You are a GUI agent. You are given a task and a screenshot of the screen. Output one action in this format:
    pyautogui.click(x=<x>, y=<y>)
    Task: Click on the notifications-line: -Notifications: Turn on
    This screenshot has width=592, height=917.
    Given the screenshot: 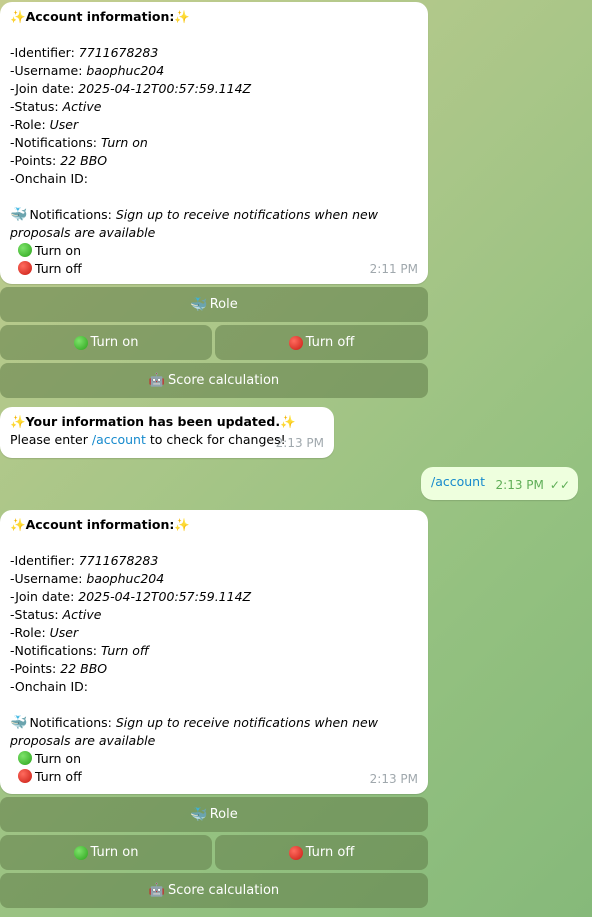 What is the action you would take?
    pyautogui.click(x=79, y=142)
    